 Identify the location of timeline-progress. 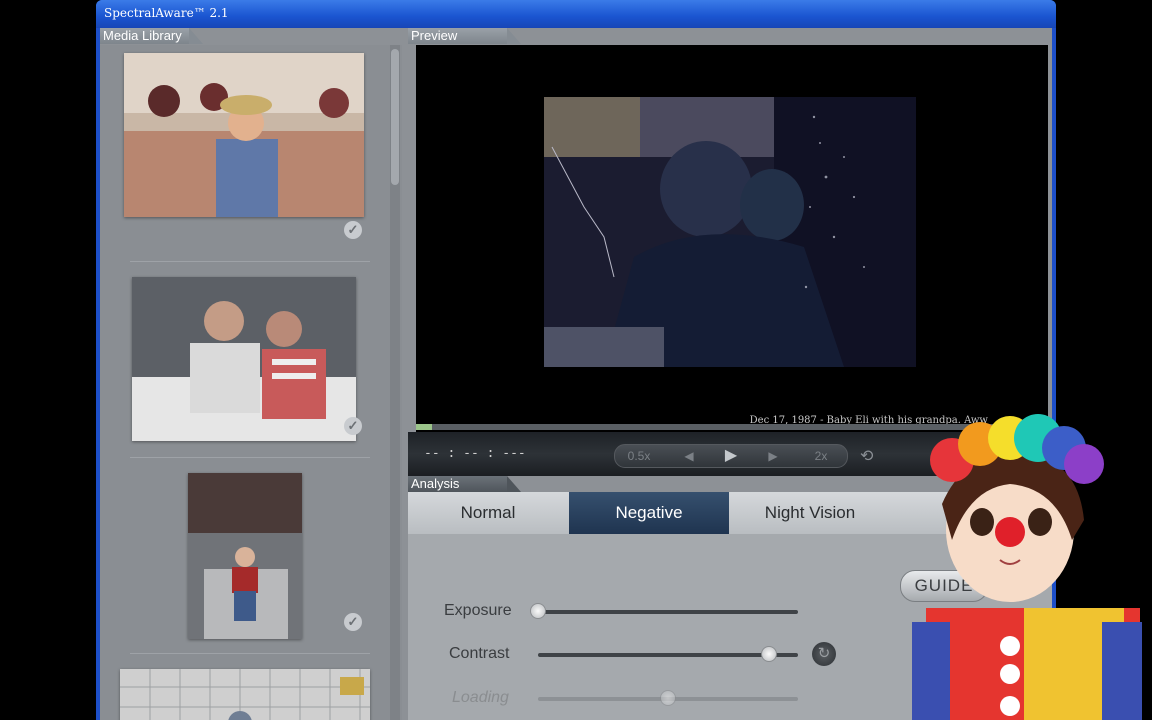
(424, 427).